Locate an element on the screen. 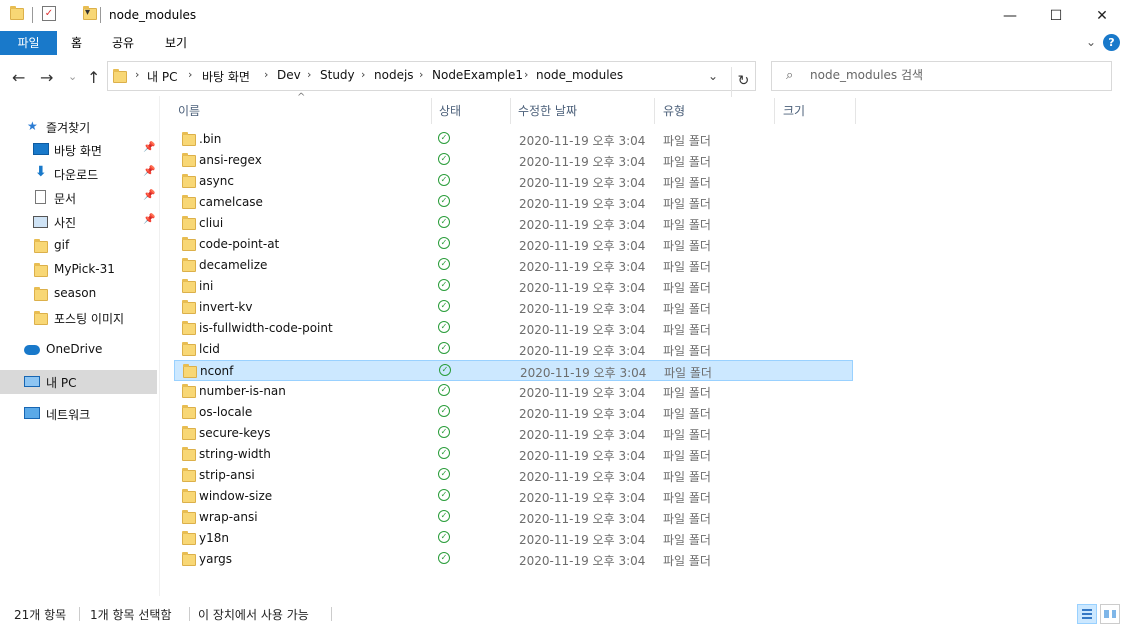 The image size is (1125, 626). details-view-button is located at coordinates (1087, 614).